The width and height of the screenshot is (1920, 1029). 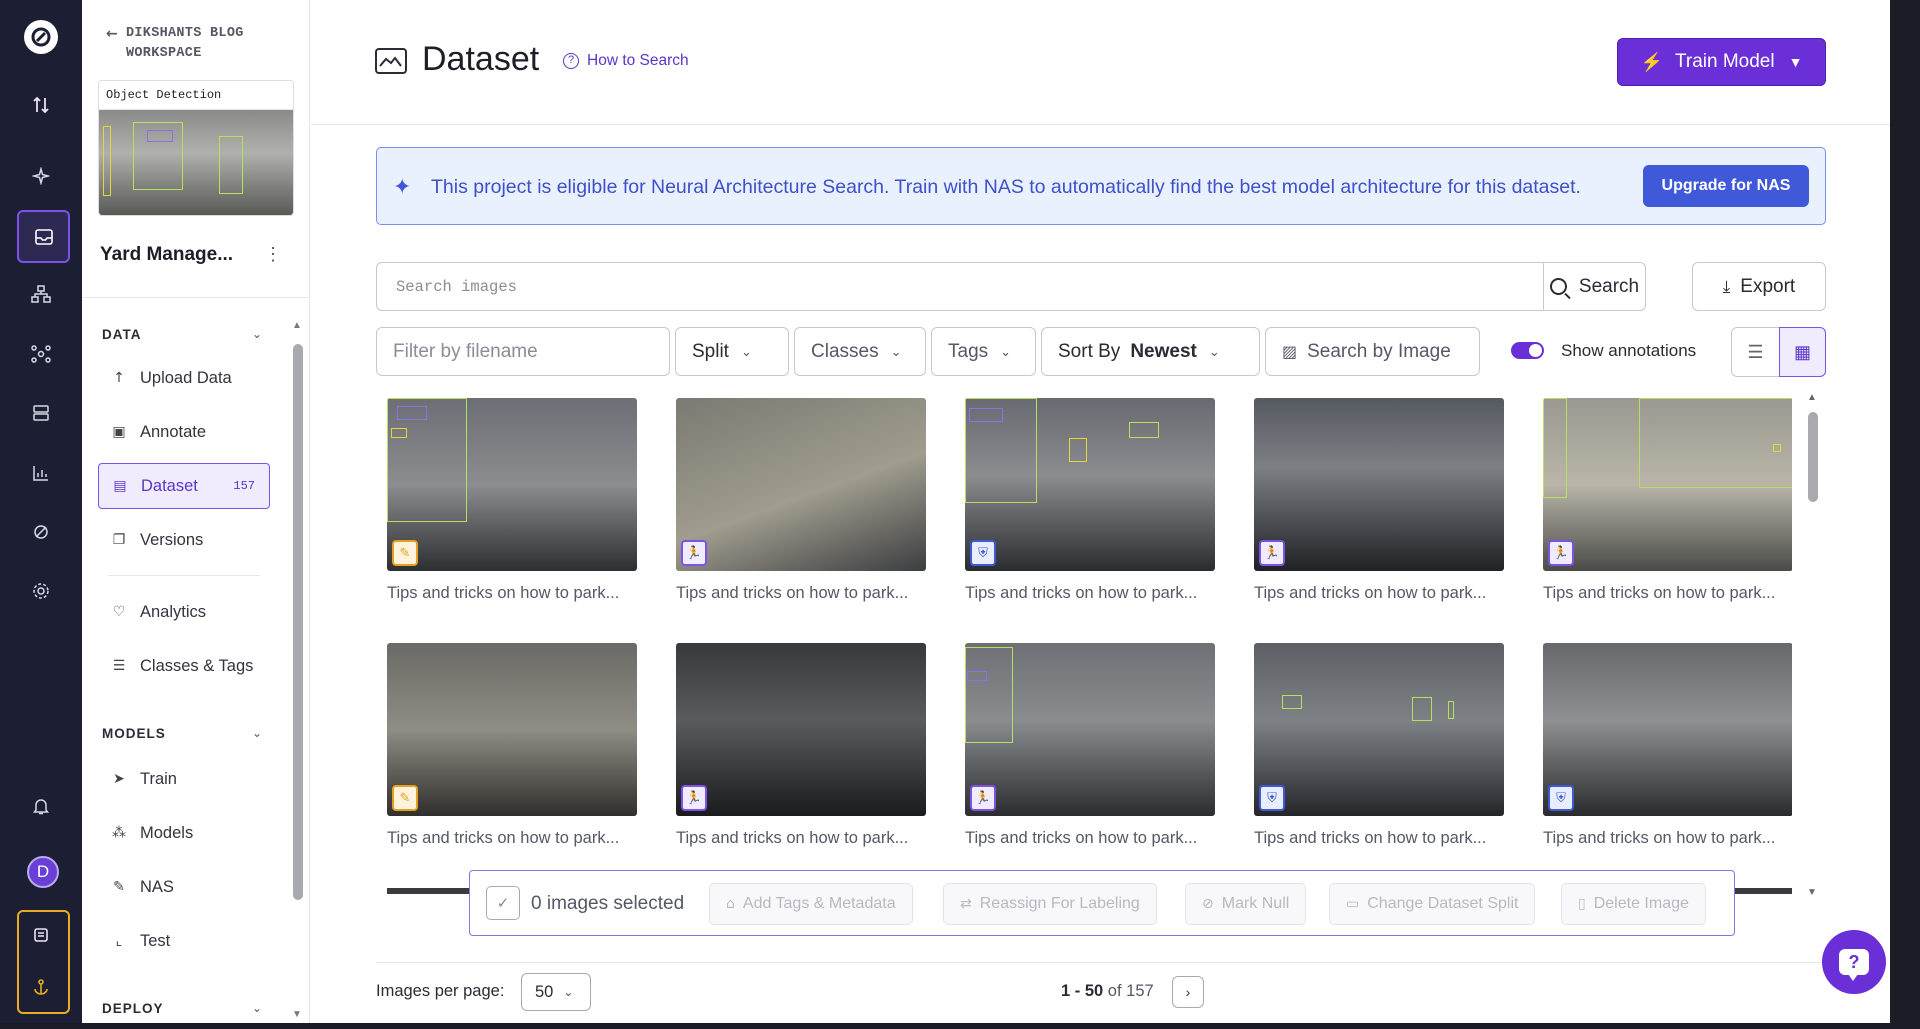 I want to click on how-to-search-link: ? How to Search, so click(x=626, y=61).